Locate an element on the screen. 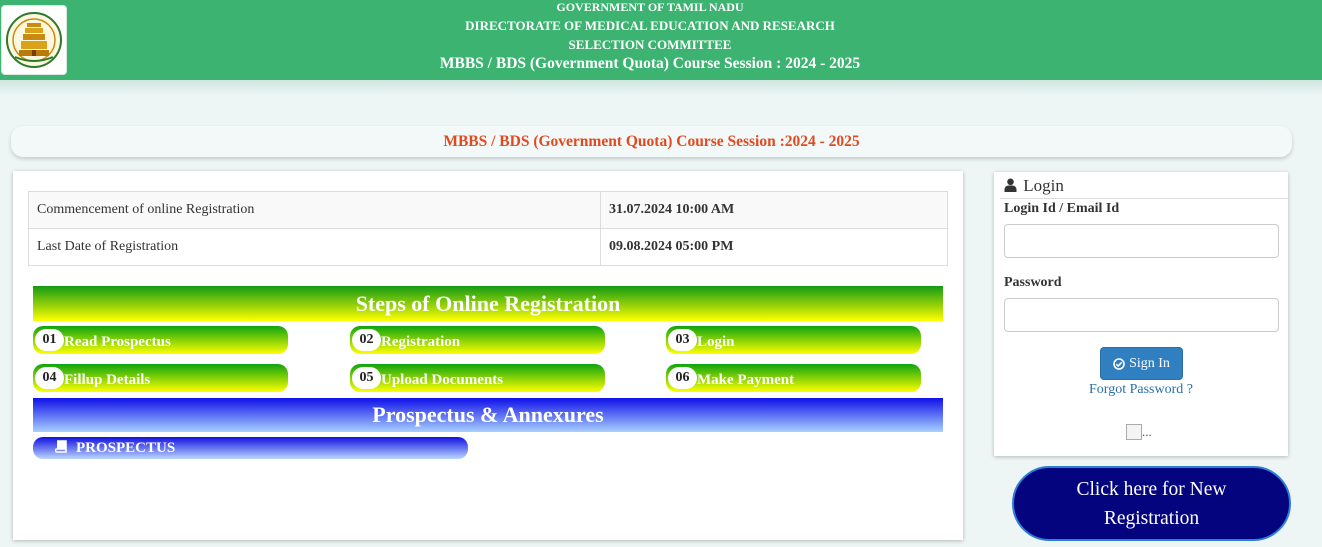  step-label: Upload Documents is located at coordinates (442, 379).